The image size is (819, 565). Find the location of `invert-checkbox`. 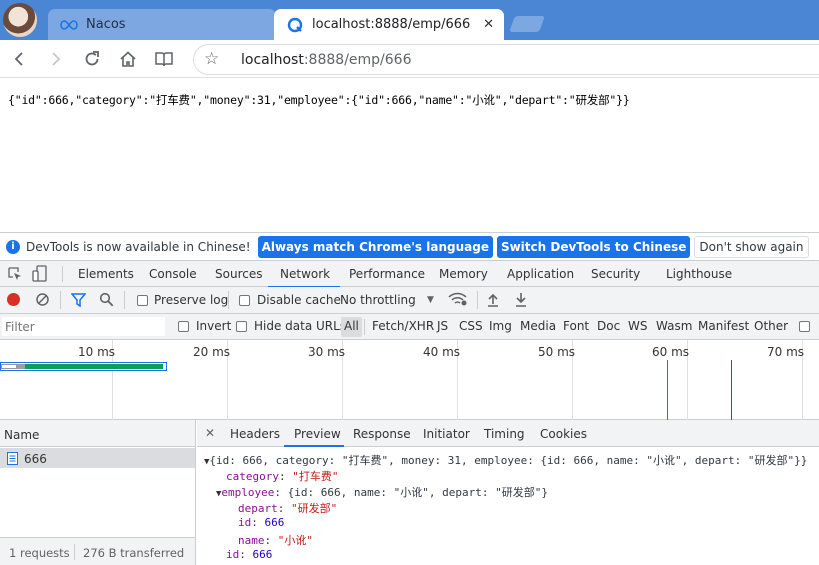

invert-checkbox is located at coordinates (183, 326).